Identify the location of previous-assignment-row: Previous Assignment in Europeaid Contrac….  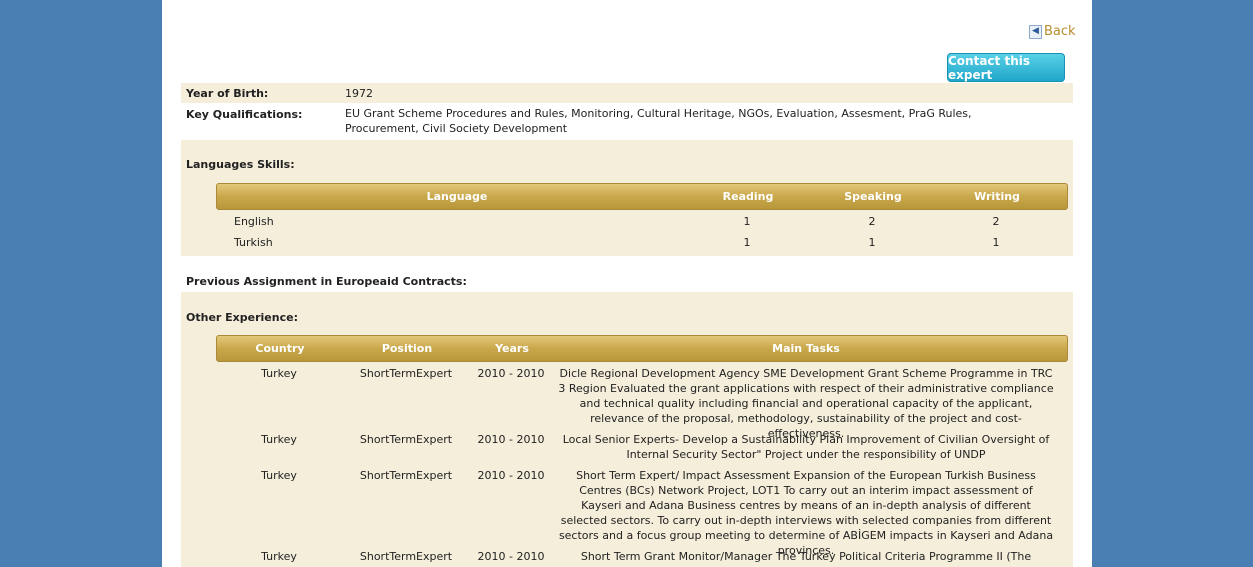
(627, 274).